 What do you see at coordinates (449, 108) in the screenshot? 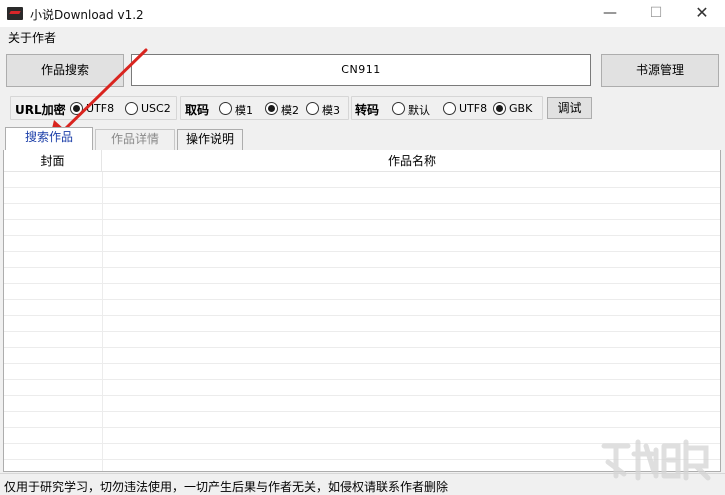
I see `radio-trans-utf8` at bounding box center [449, 108].